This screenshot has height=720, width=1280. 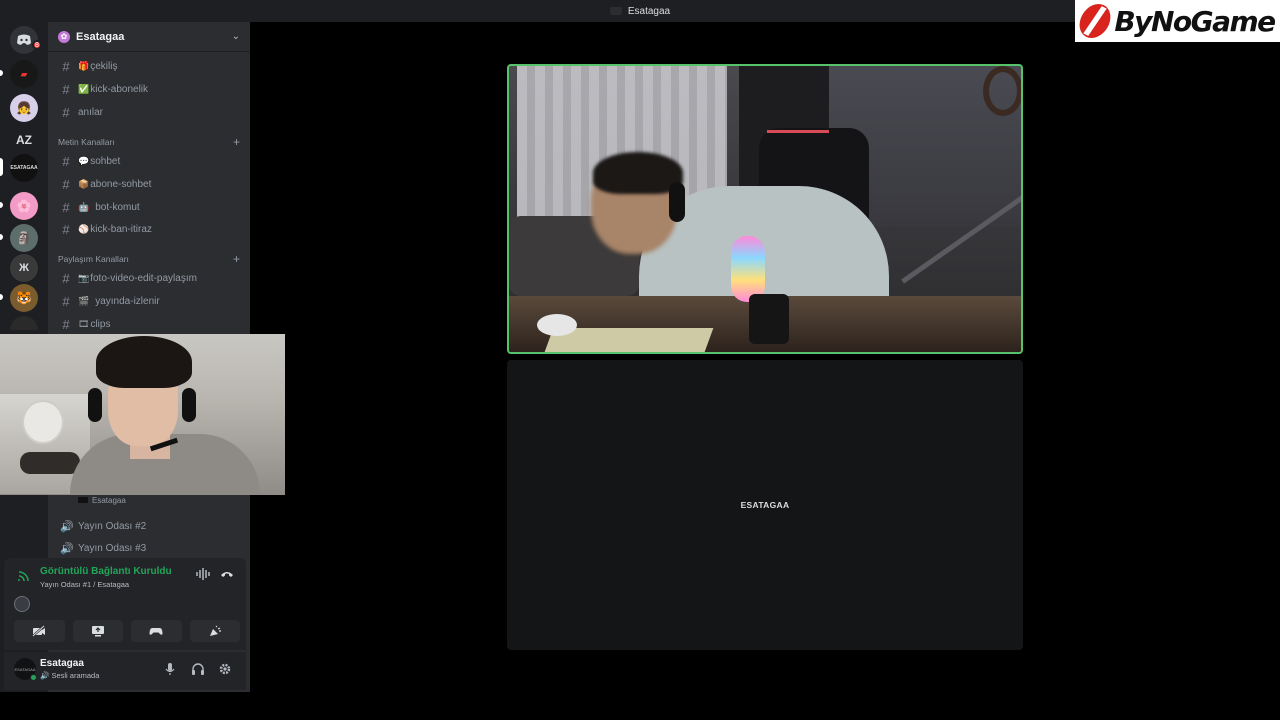 I want to click on channel-kick-ban-itiraz: # ⚾ kick-ban-itiraz, so click(x=149, y=229).